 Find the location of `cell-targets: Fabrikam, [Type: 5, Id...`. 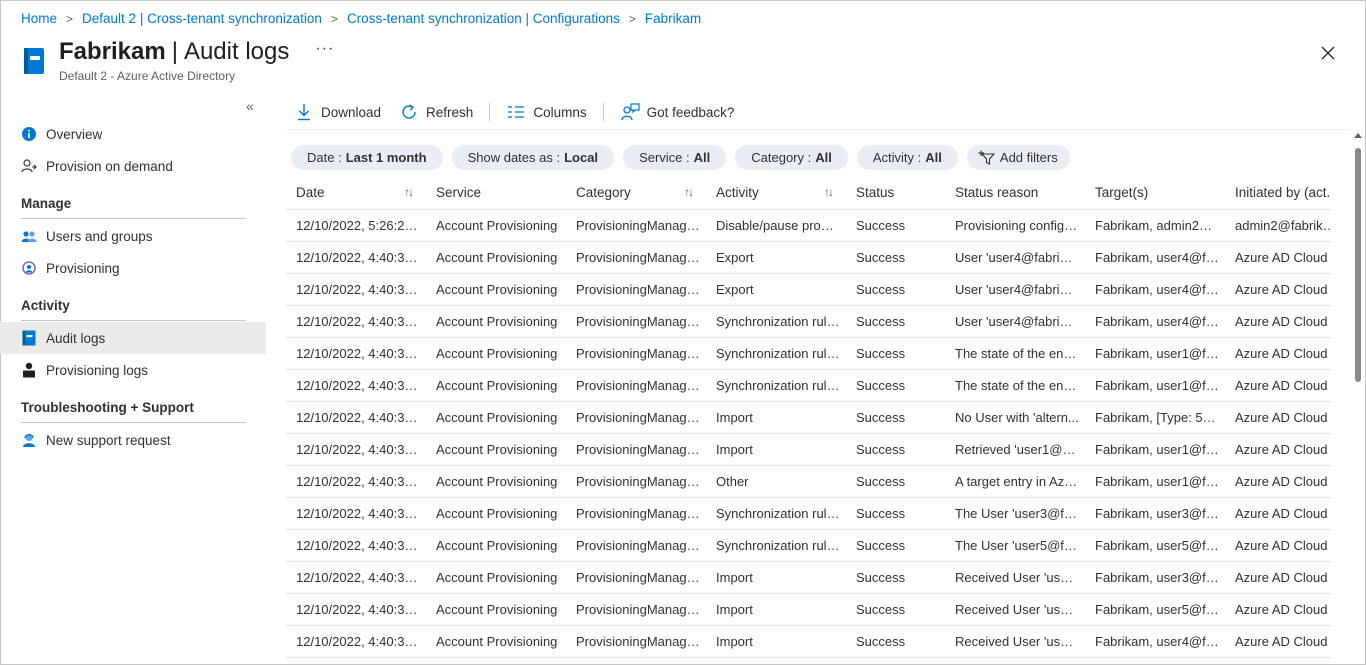

cell-targets: Fabrikam, [Type: 5, Id... is located at coordinates (1155, 417).